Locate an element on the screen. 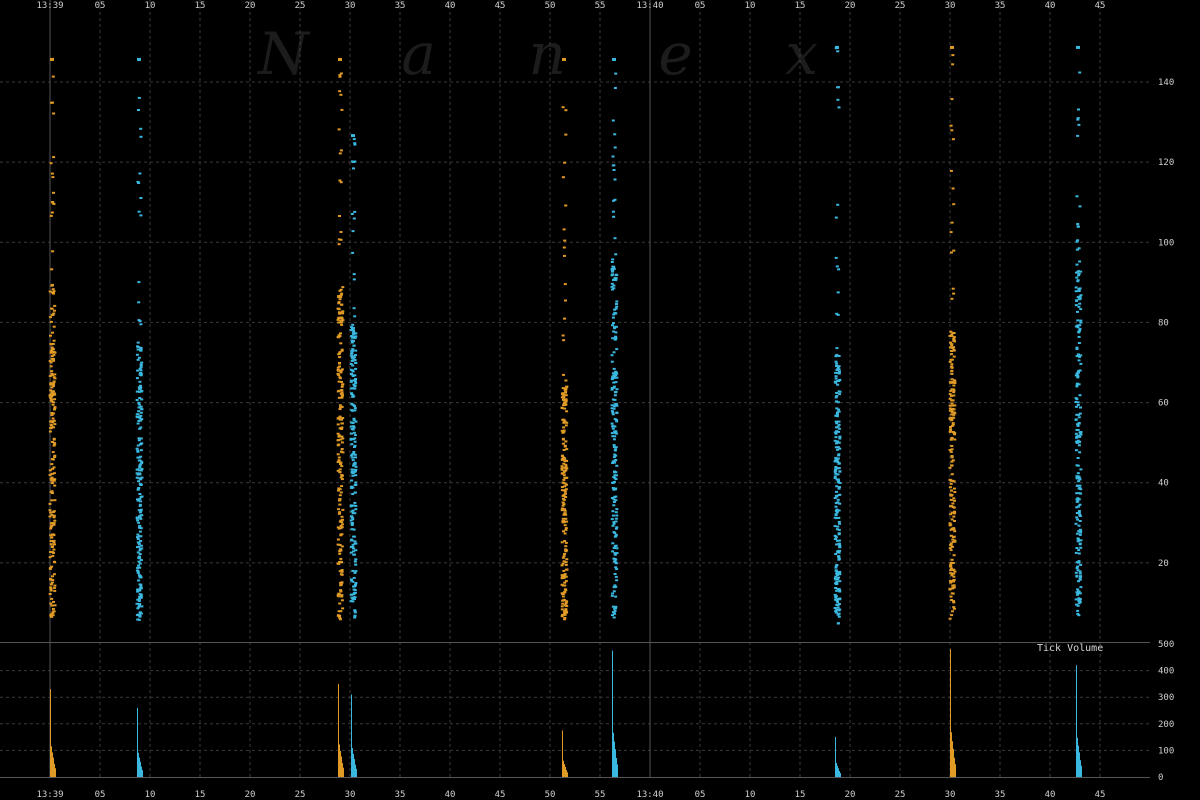 The width and height of the screenshot is (1200, 800). x-tick-label-bottom: 13:39 is located at coordinates (49, 795).